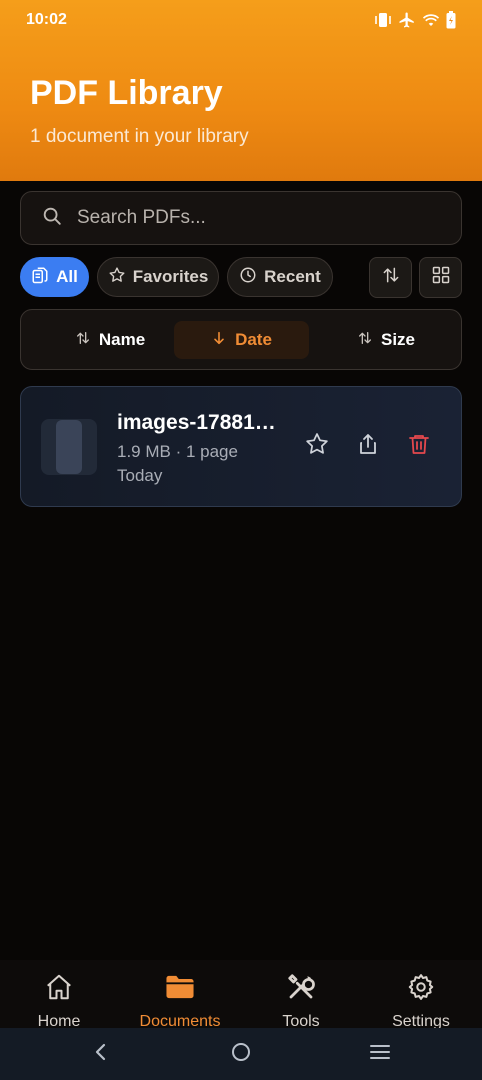  I want to click on vibrate-icon, so click(383, 20).